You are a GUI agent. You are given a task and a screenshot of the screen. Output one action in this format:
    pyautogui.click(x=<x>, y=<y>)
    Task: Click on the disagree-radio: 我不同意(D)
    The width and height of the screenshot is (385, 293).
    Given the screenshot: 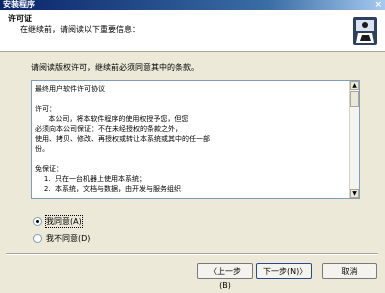 What is the action you would take?
    pyautogui.click(x=61, y=238)
    